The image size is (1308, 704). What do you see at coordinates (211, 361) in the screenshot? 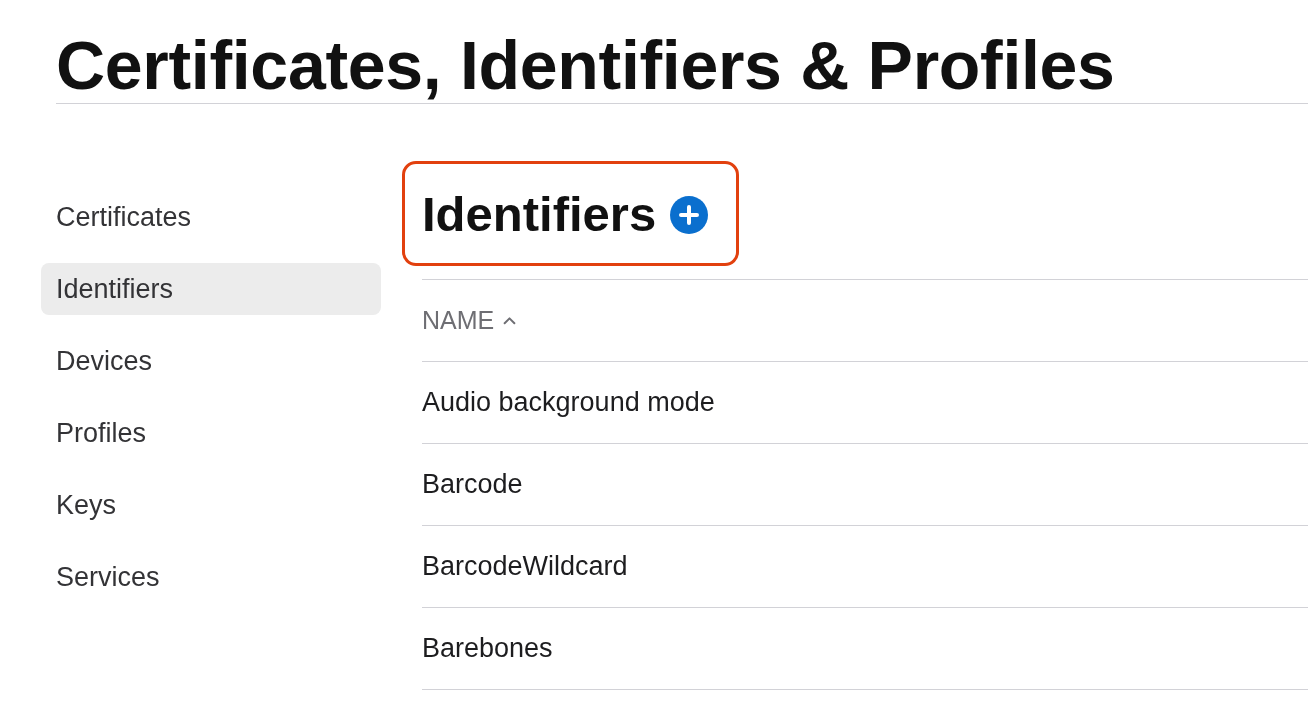
I see `sidebar-item: Devices` at bounding box center [211, 361].